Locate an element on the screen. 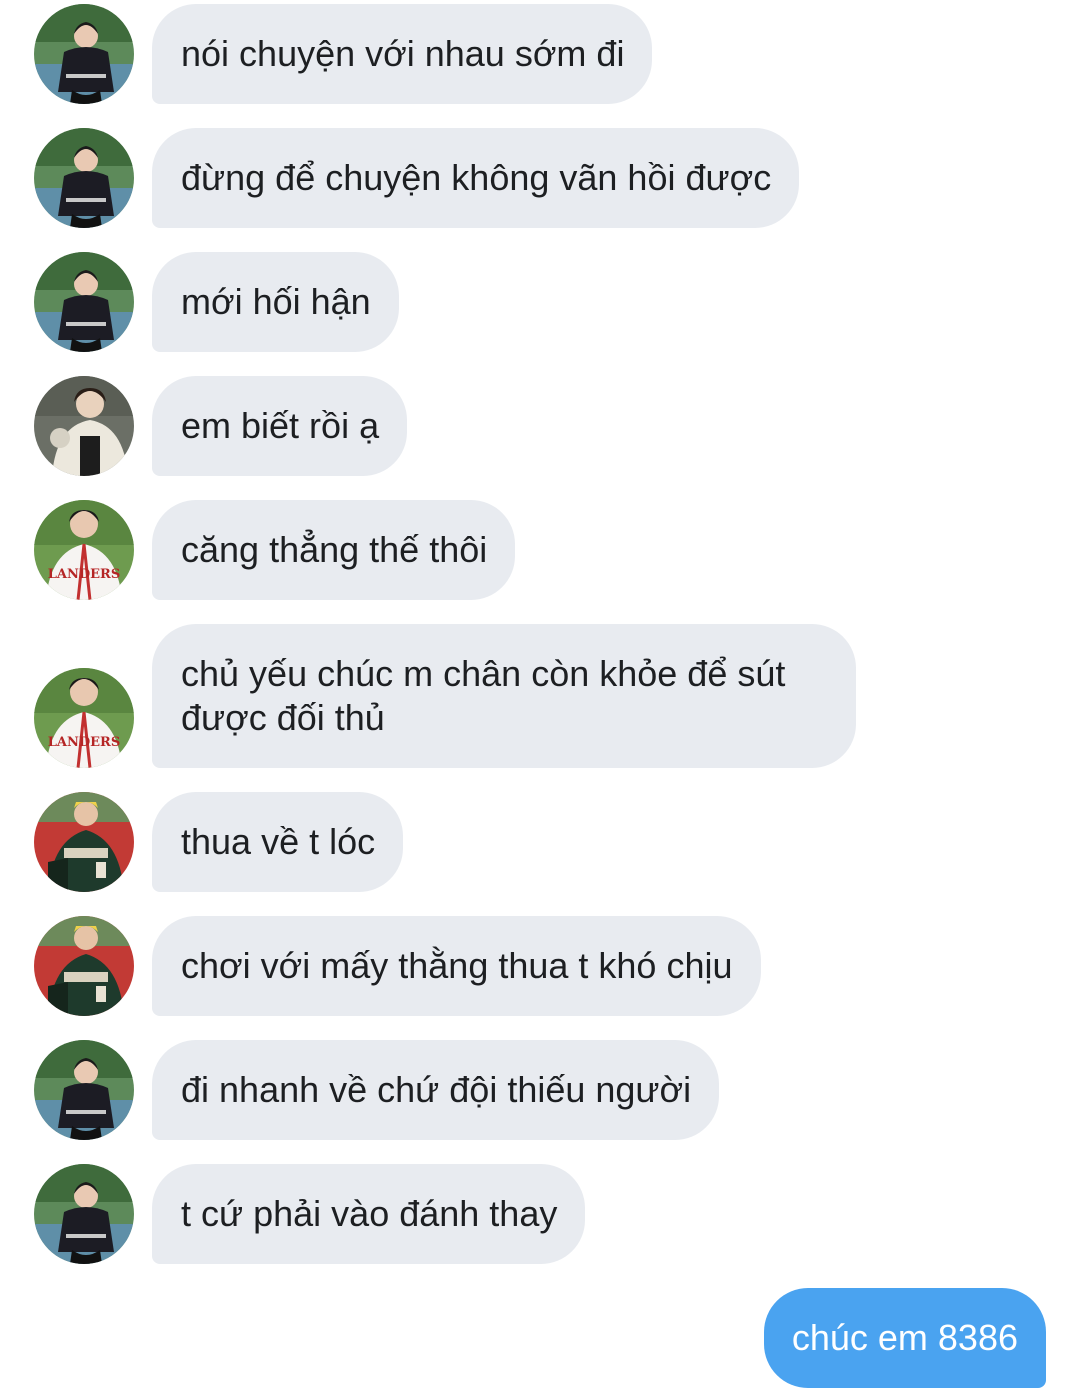  incoming-message-bubble: t cứ phải vào đánh thay is located at coordinates (369, 1214).